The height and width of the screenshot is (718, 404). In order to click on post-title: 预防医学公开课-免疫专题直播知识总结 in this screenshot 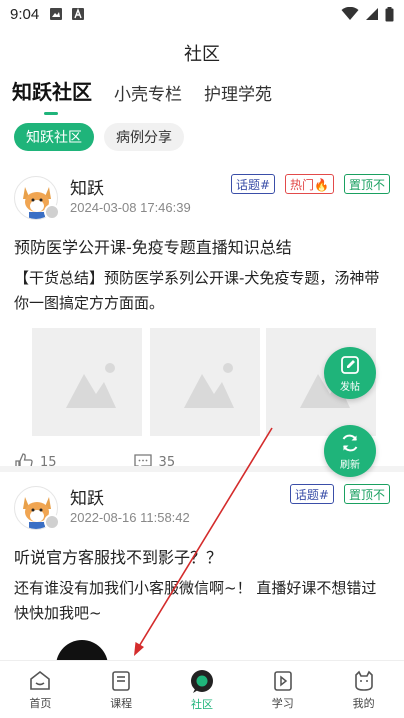, I will do `click(202, 246)`.